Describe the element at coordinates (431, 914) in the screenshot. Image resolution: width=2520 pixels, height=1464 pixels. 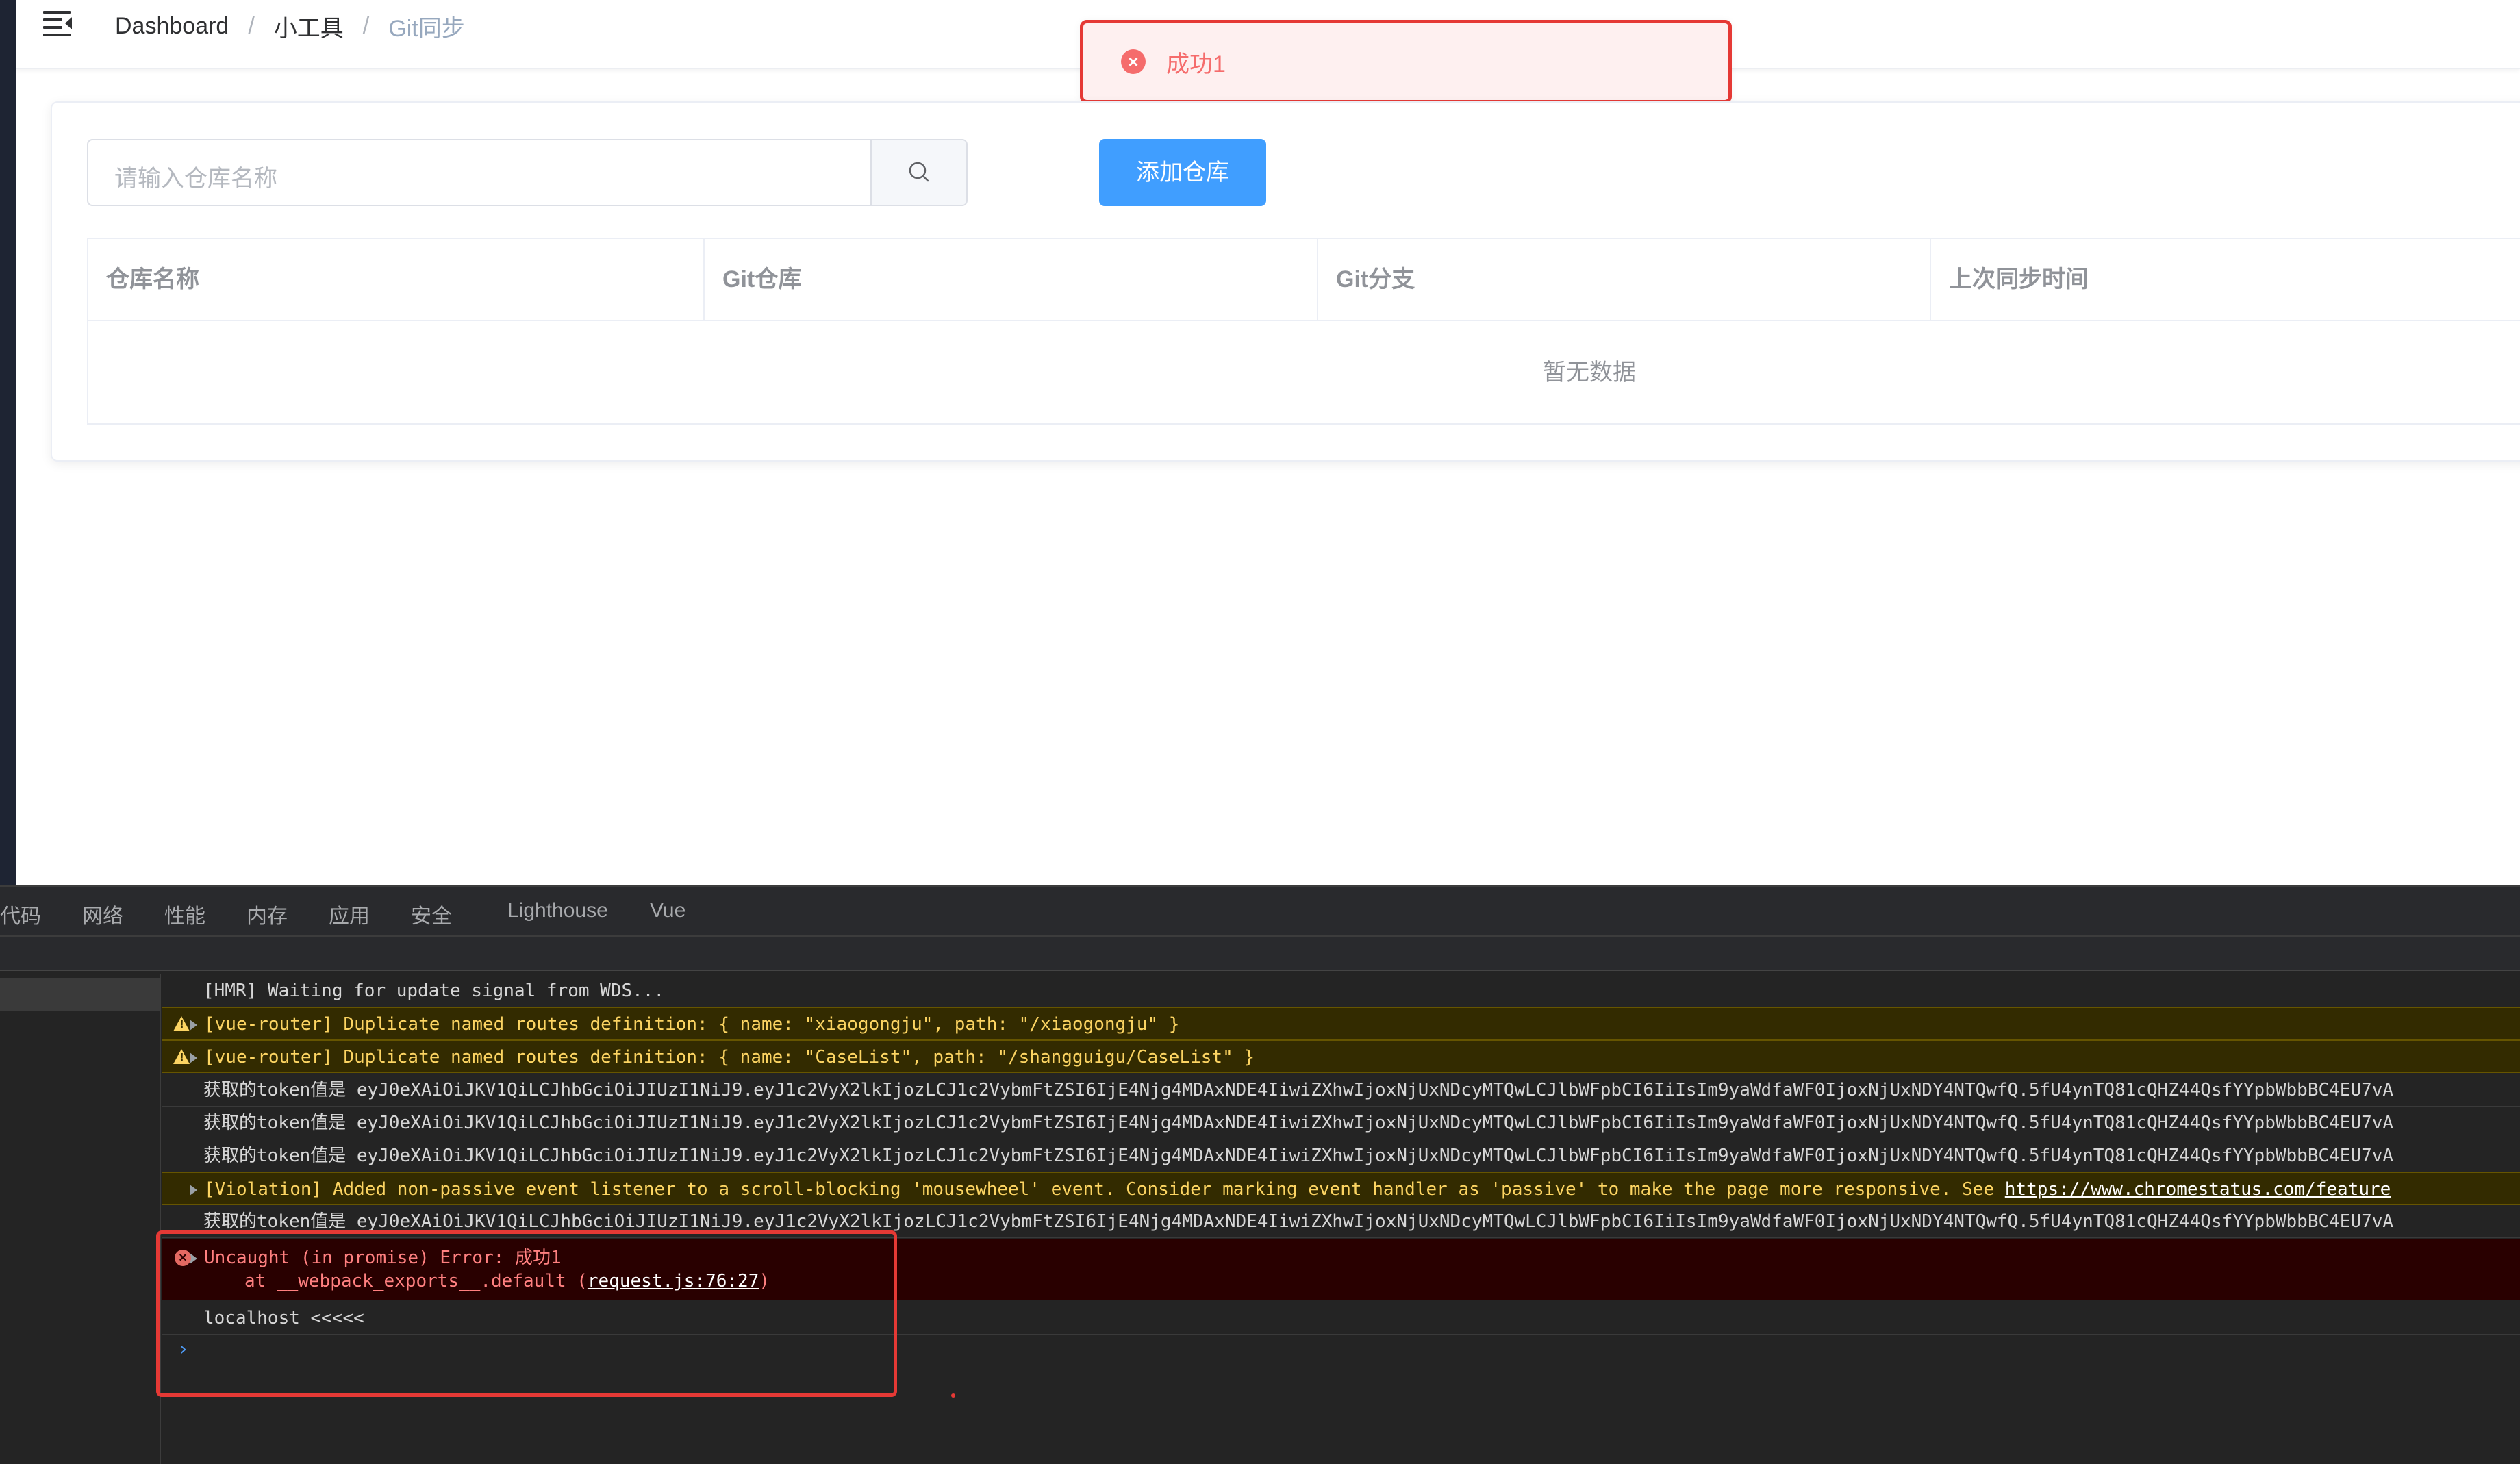
I see `tab-security: 安全` at that location.